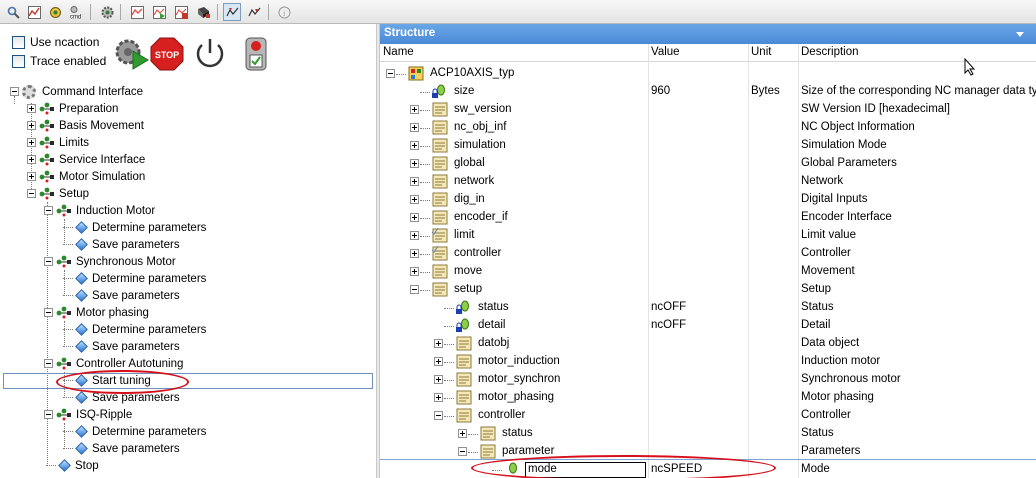 Image resolution: width=1036 pixels, height=478 pixels. Describe the element at coordinates (708, 272) in the screenshot. I see `structure-row: move Movement` at that location.